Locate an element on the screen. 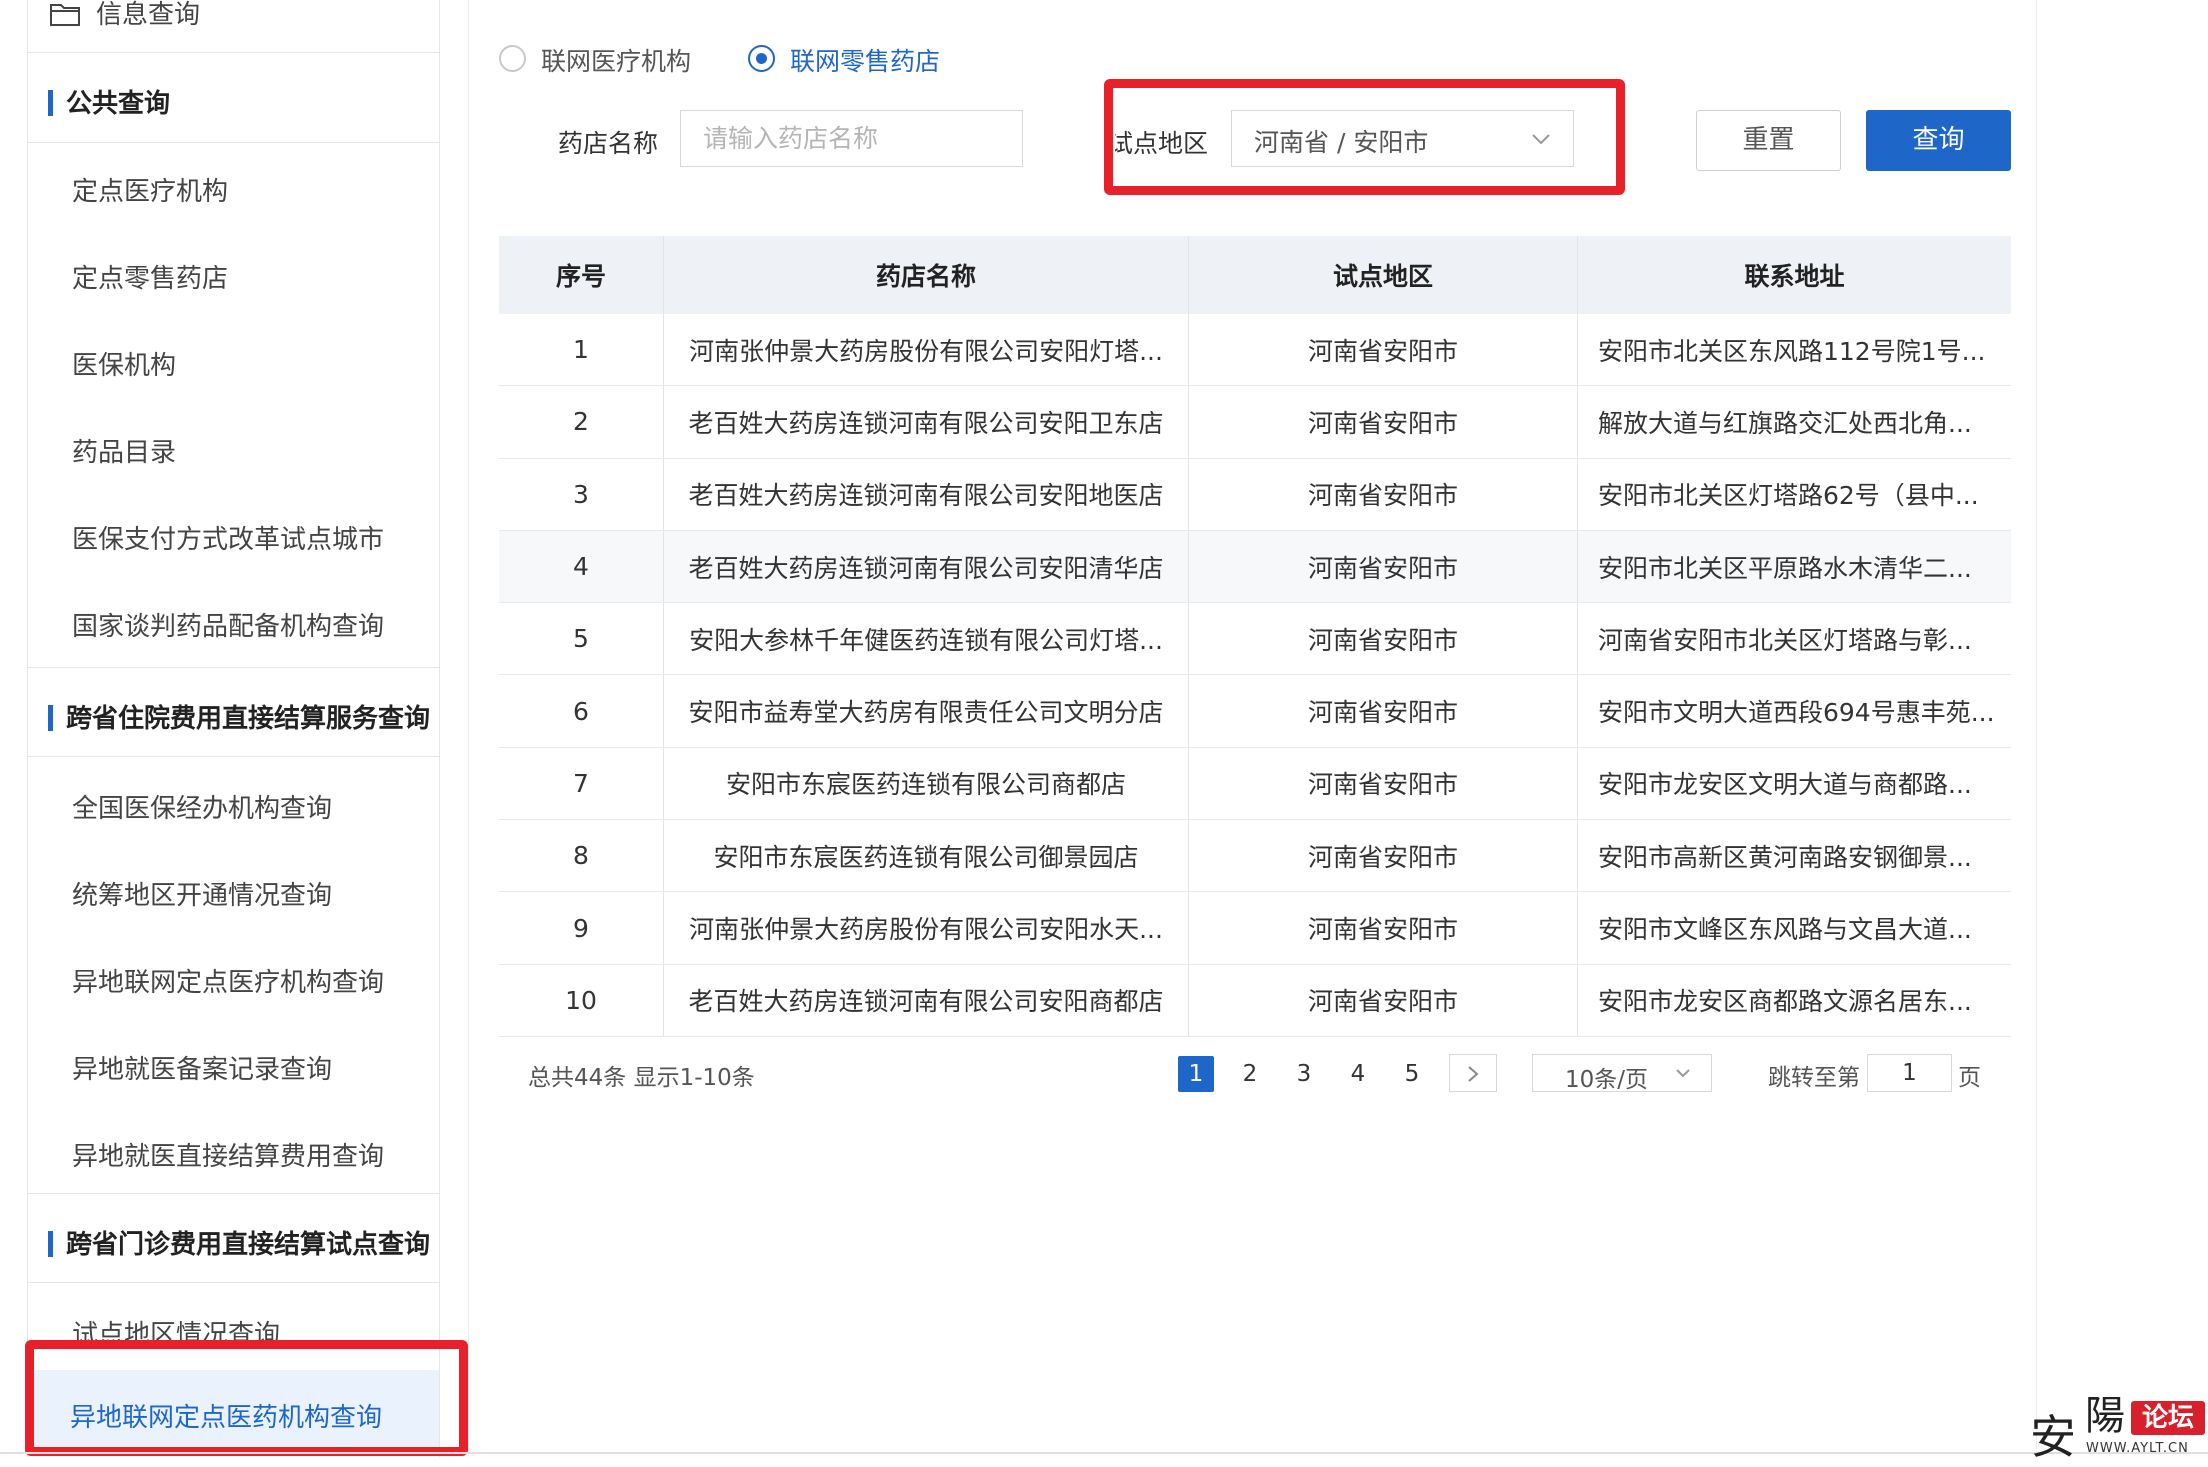 This screenshot has height=1467, width=2208. radio-networked-pharmacy: 联网零售药店 is located at coordinates (848, 59).